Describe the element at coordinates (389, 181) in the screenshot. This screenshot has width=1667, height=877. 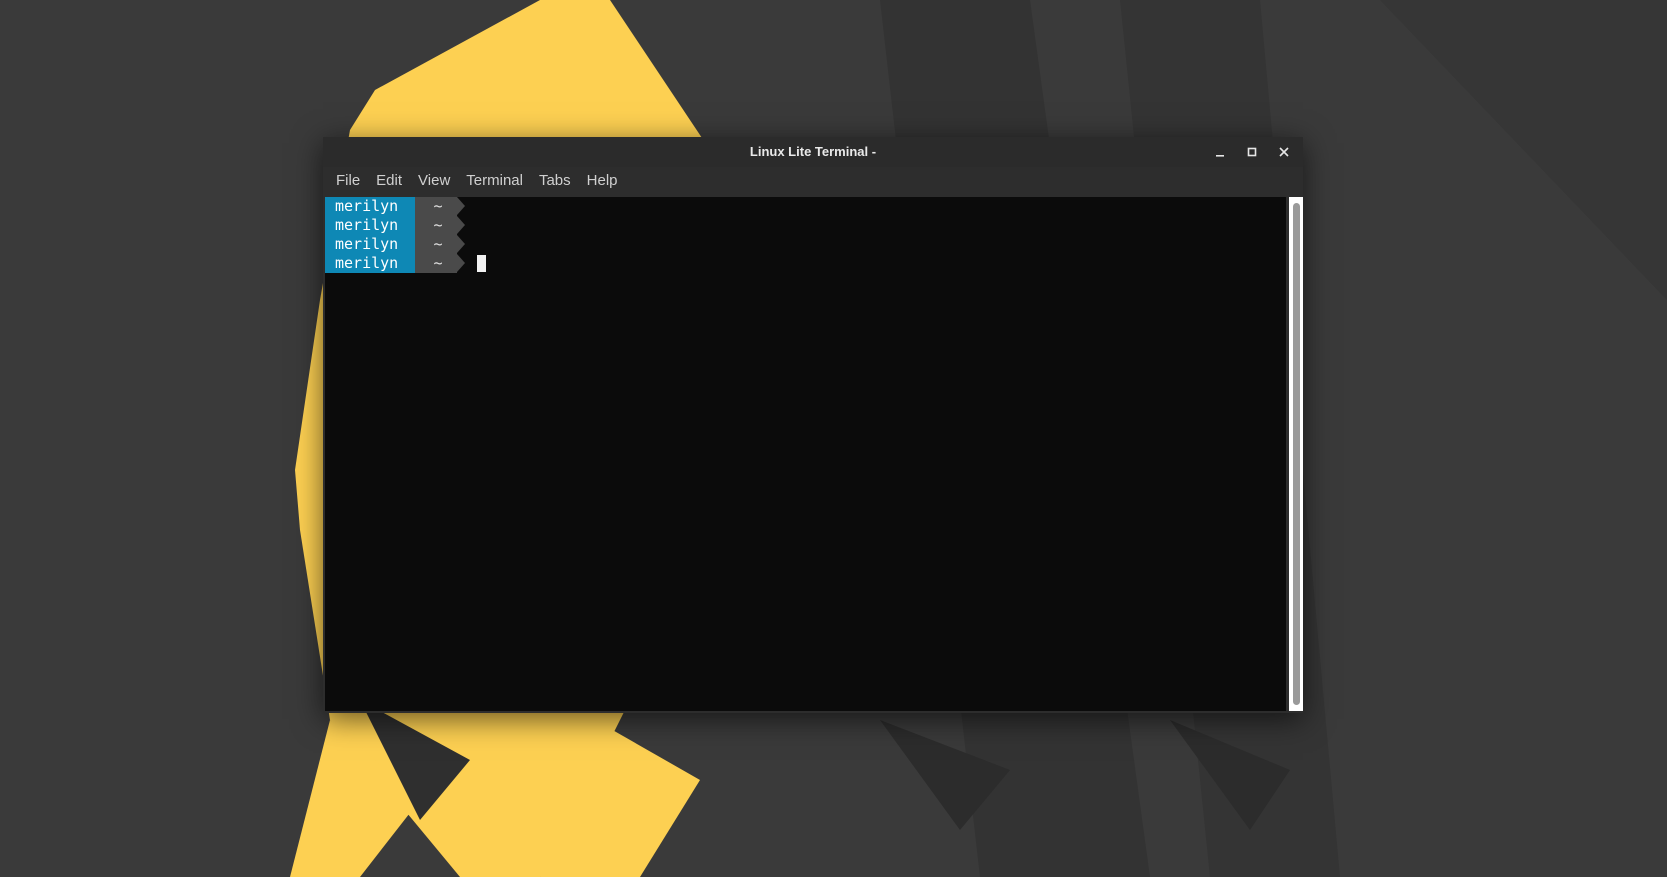
I see `menu-edit: Edit` at that location.